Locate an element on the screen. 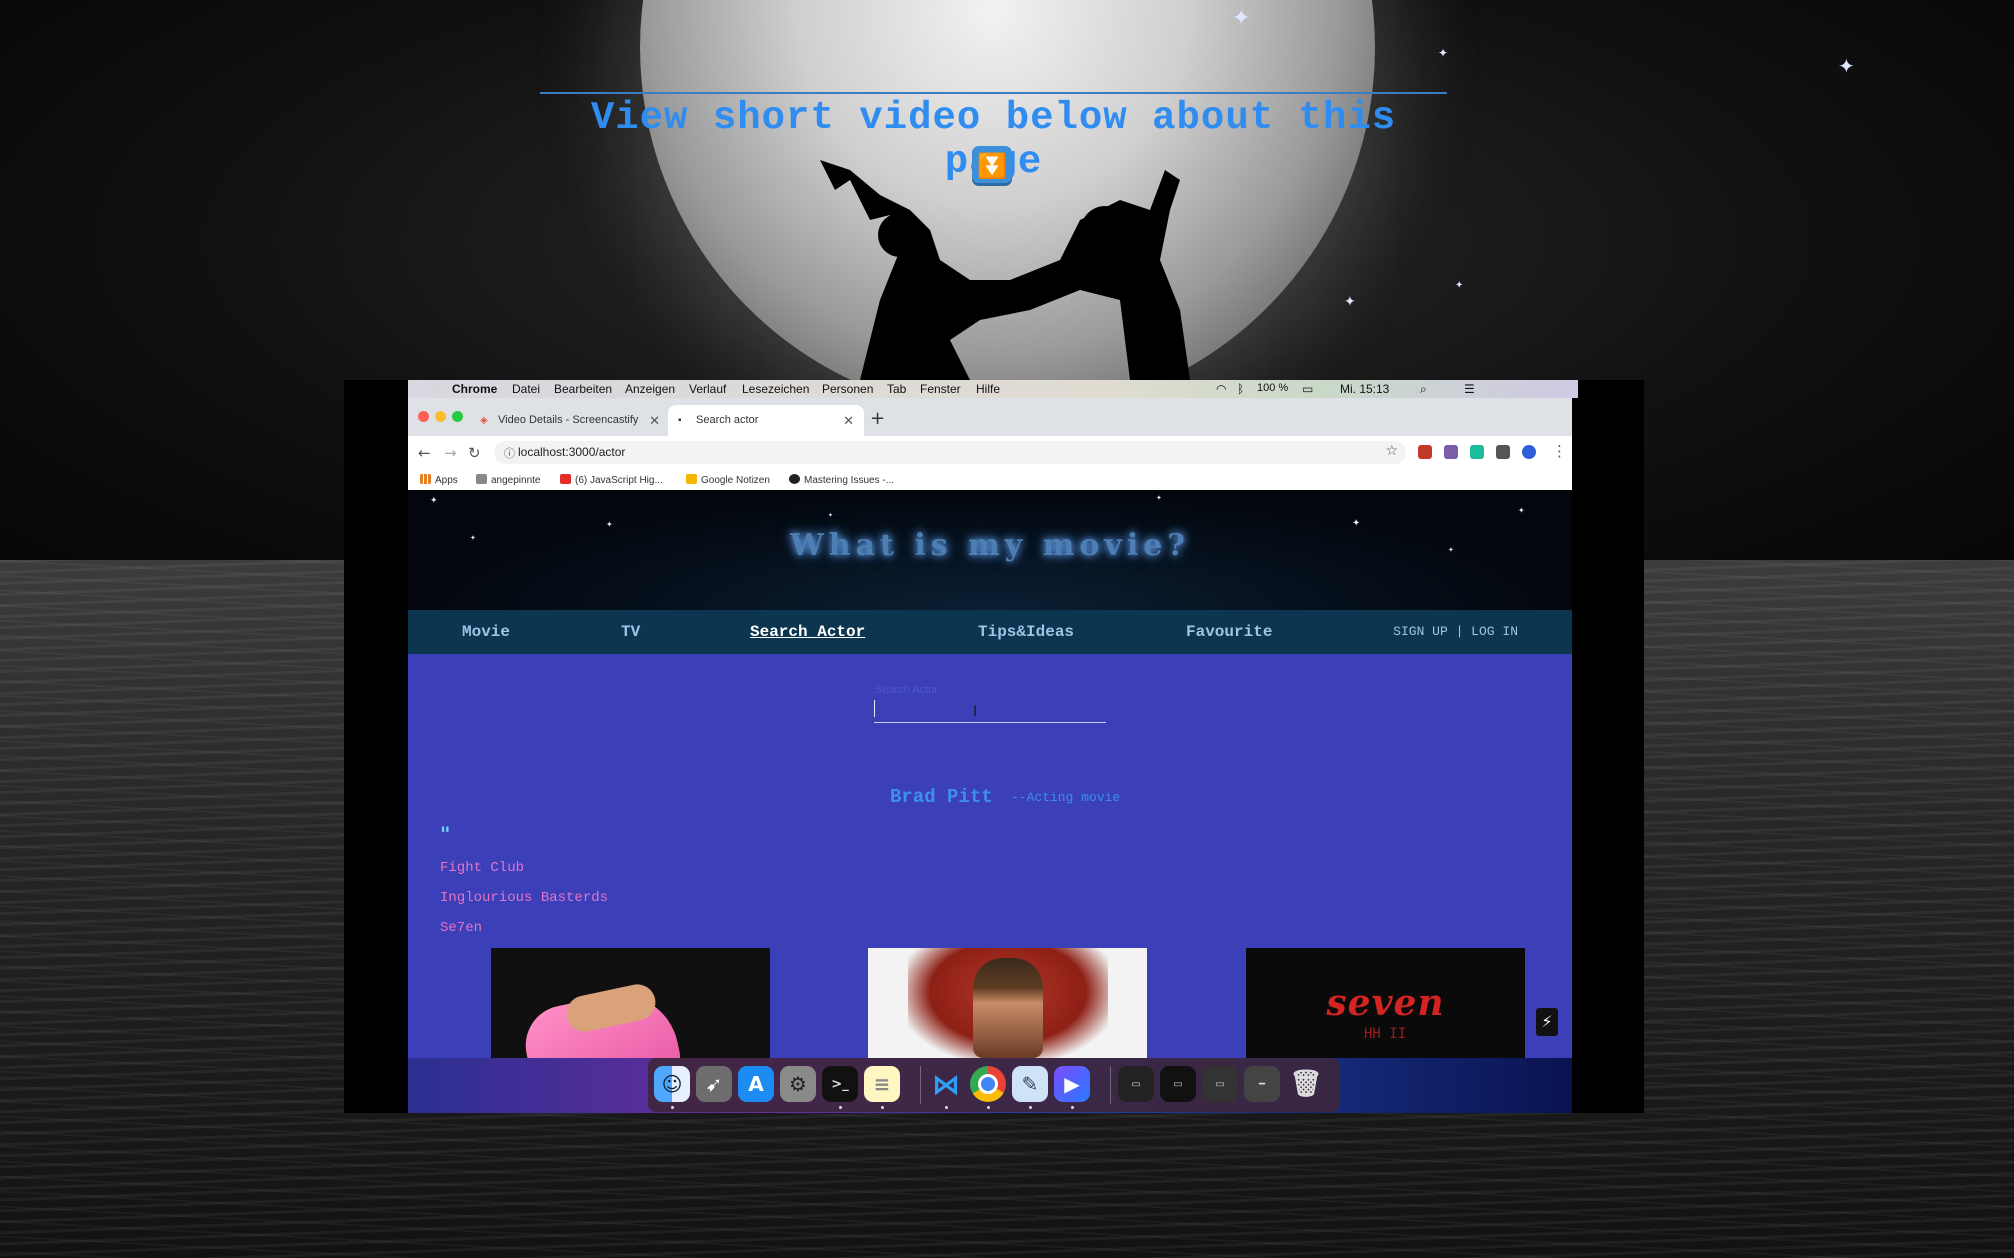 The image size is (2014, 1258). app-store-icon: A is located at coordinates (756, 1084).